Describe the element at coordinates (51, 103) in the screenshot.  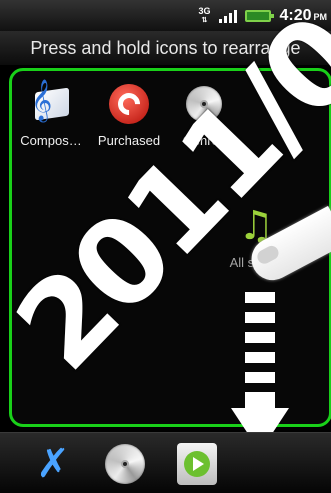
I see `composer-icon: 𝄞` at that location.